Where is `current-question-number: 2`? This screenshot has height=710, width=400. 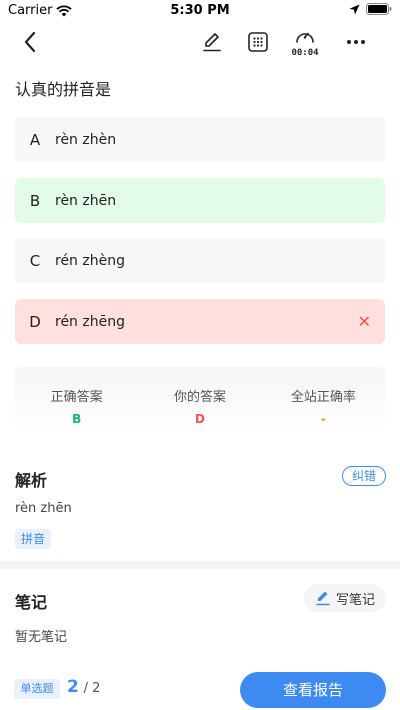 current-question-number: 2 is located at coordinates (73, 687).